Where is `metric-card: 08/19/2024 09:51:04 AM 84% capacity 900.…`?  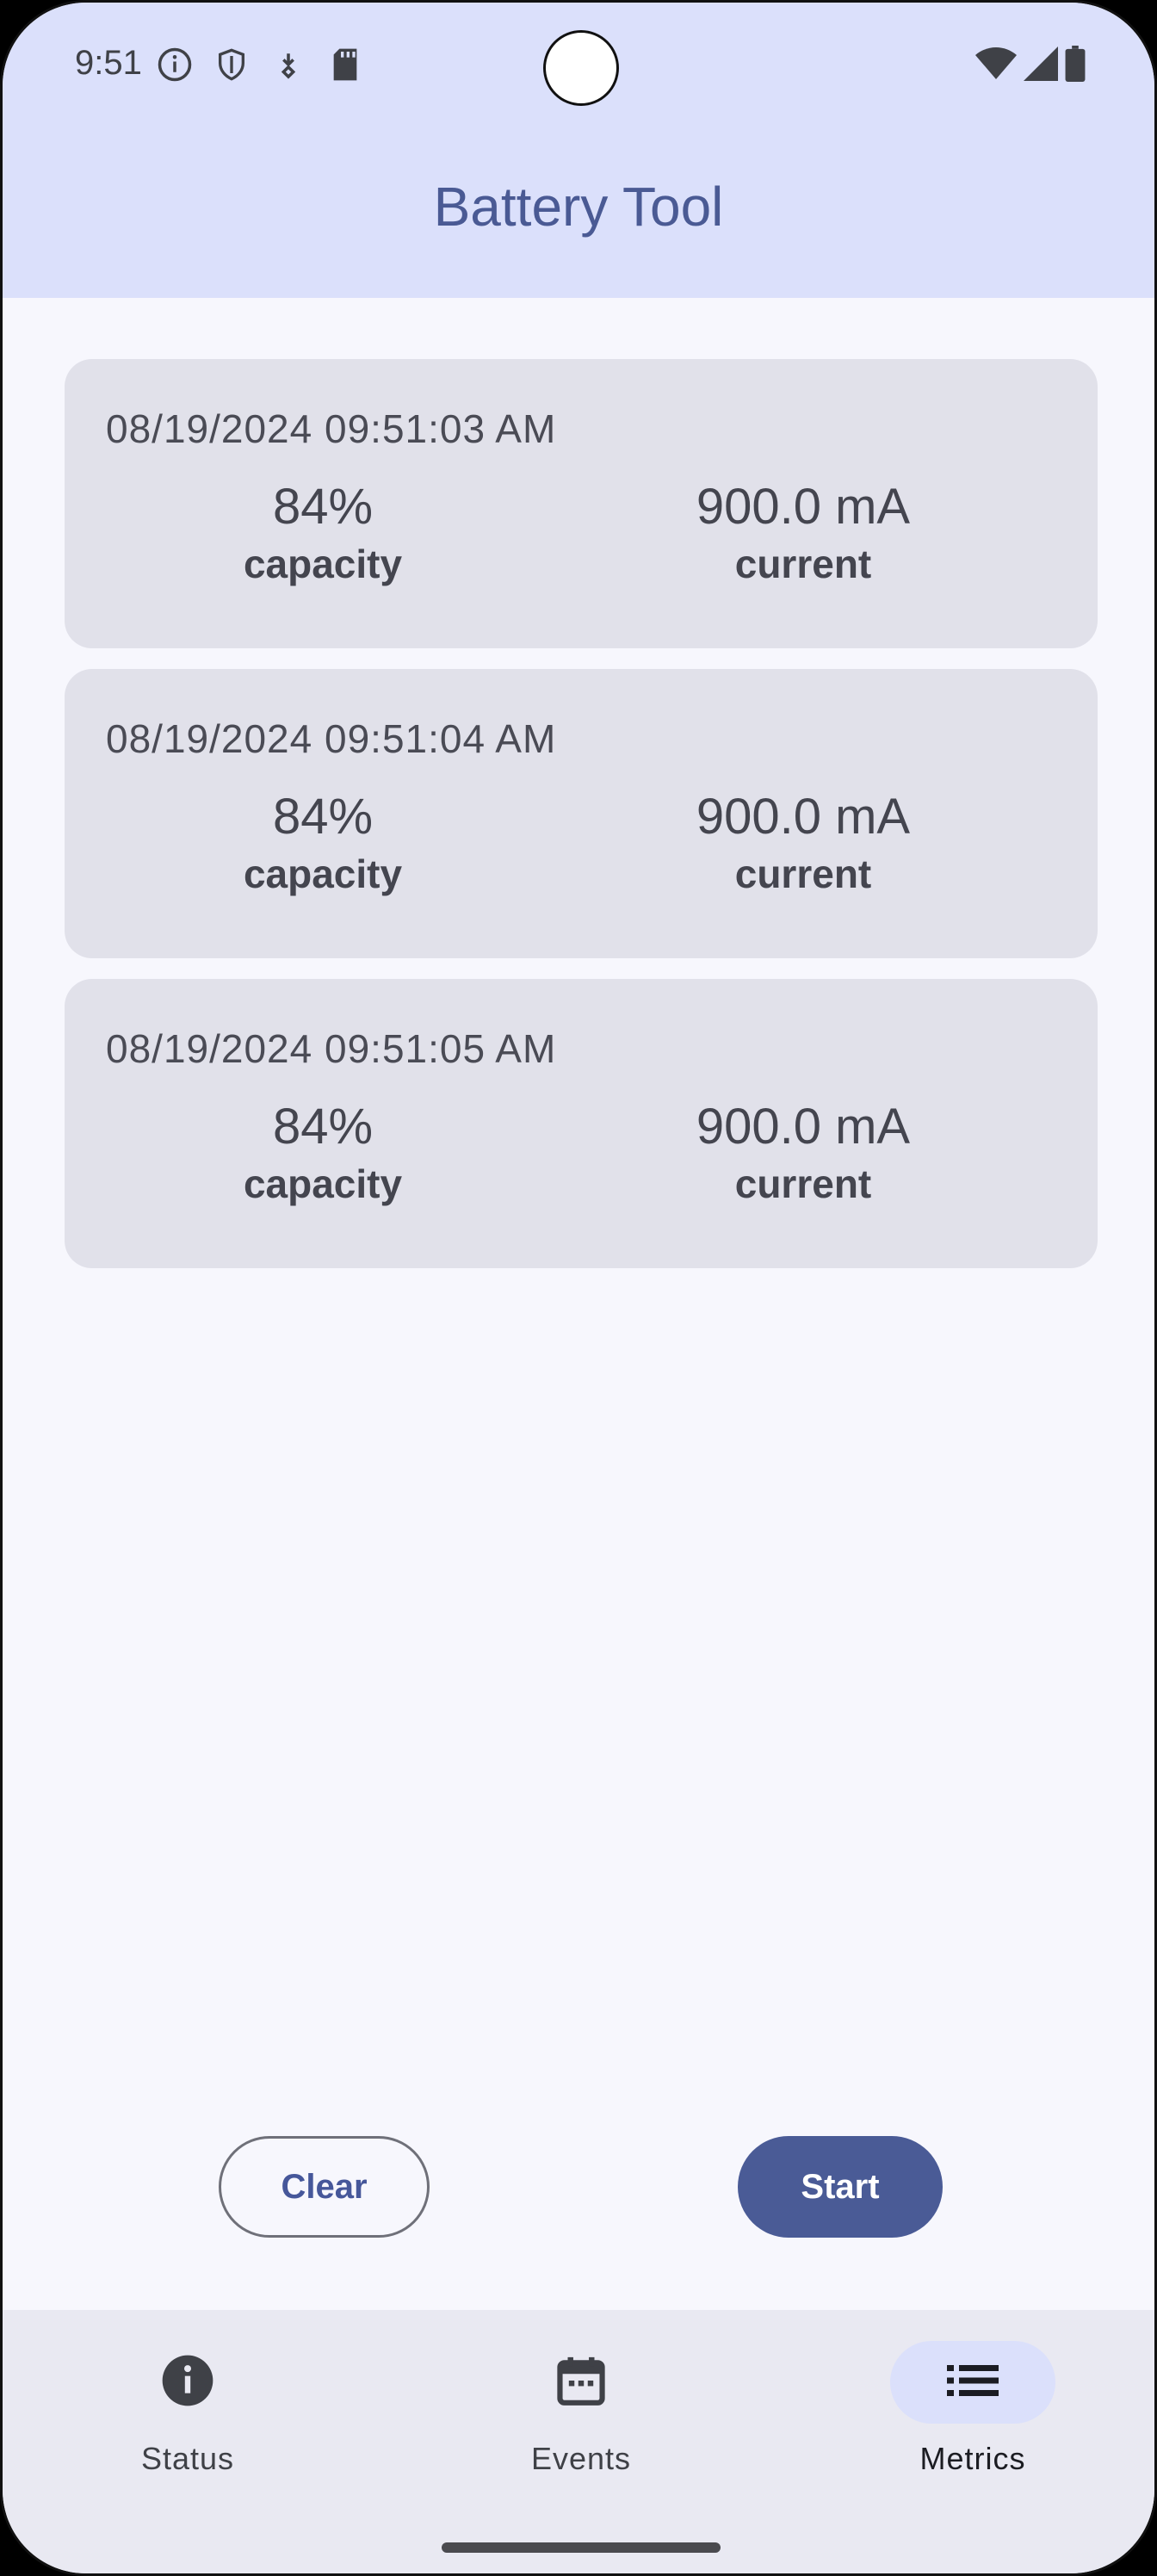 metric-card: 08/19/2024 09:51:04 AM 84% capacity 900.… is located at coordinates (581, 813).